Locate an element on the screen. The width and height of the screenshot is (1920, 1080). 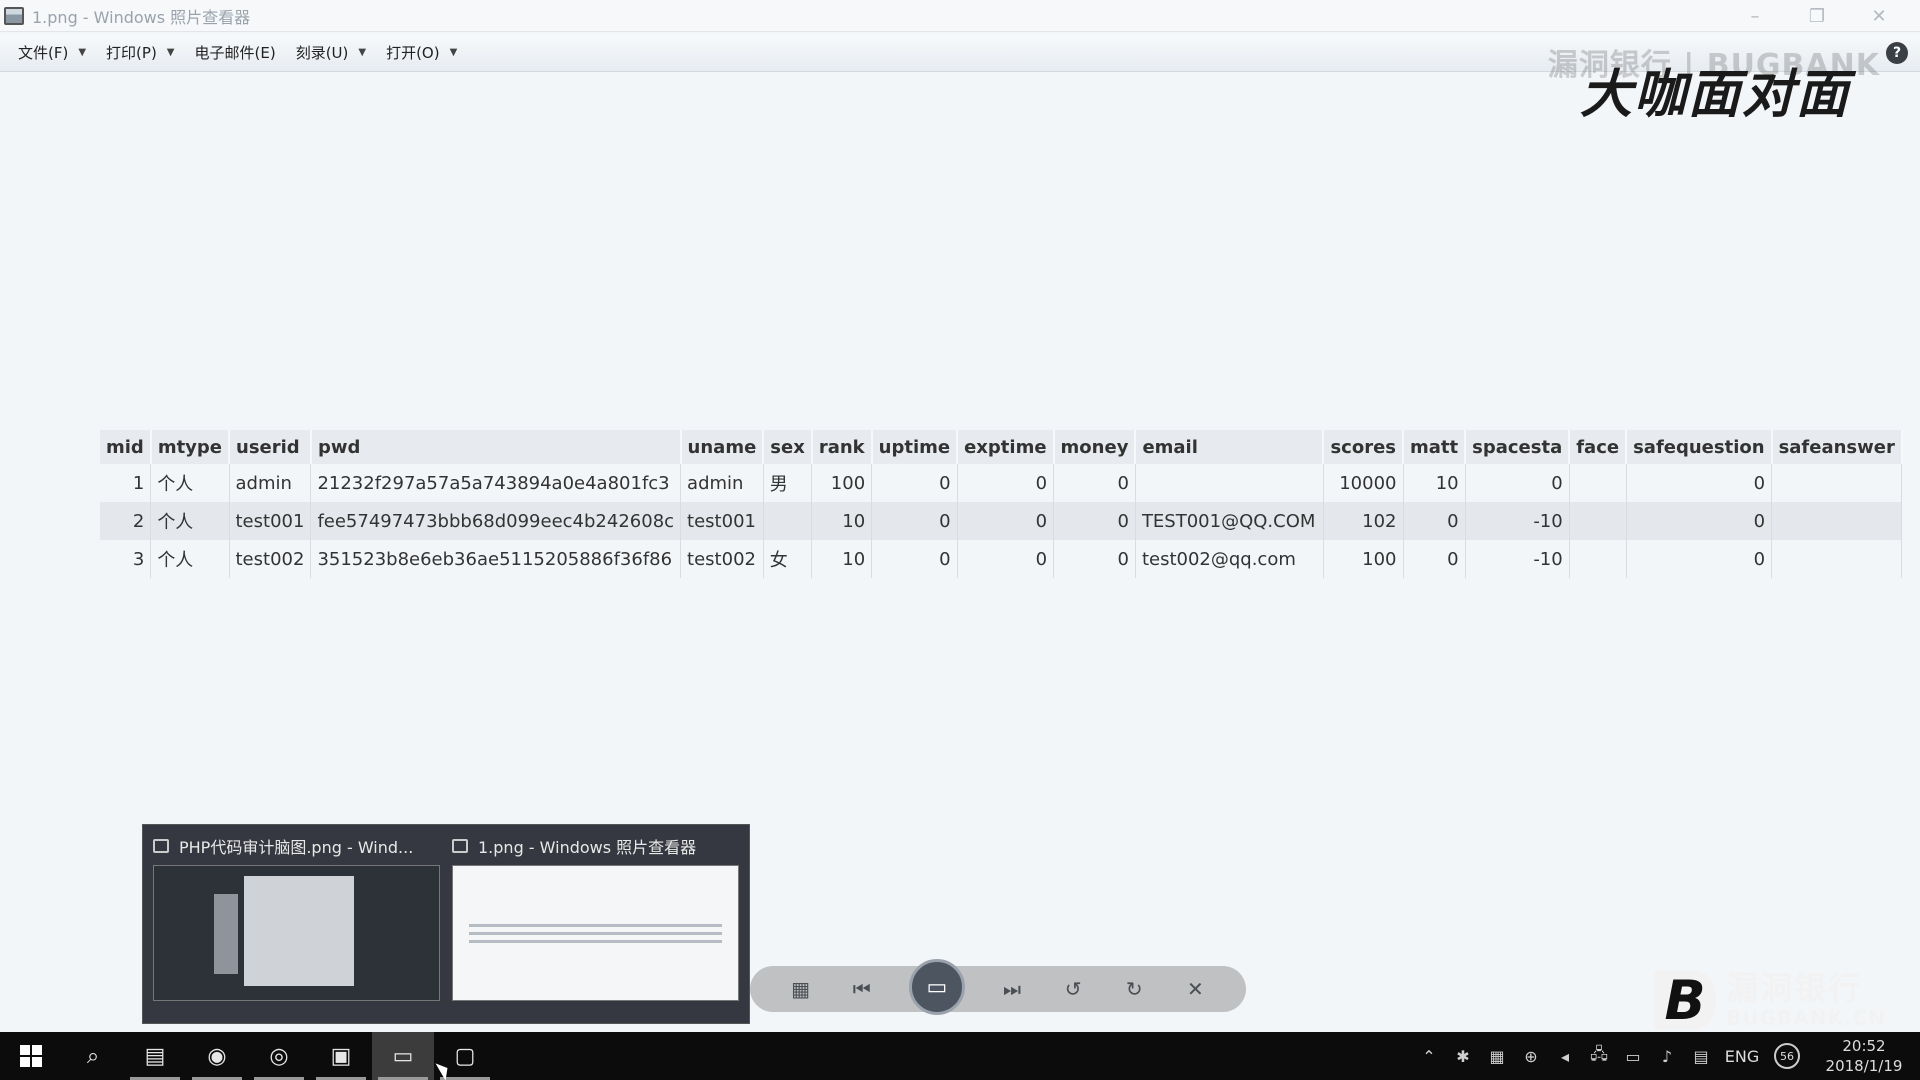
gallery-icon: ▦ is located at coordinates (801, 989).